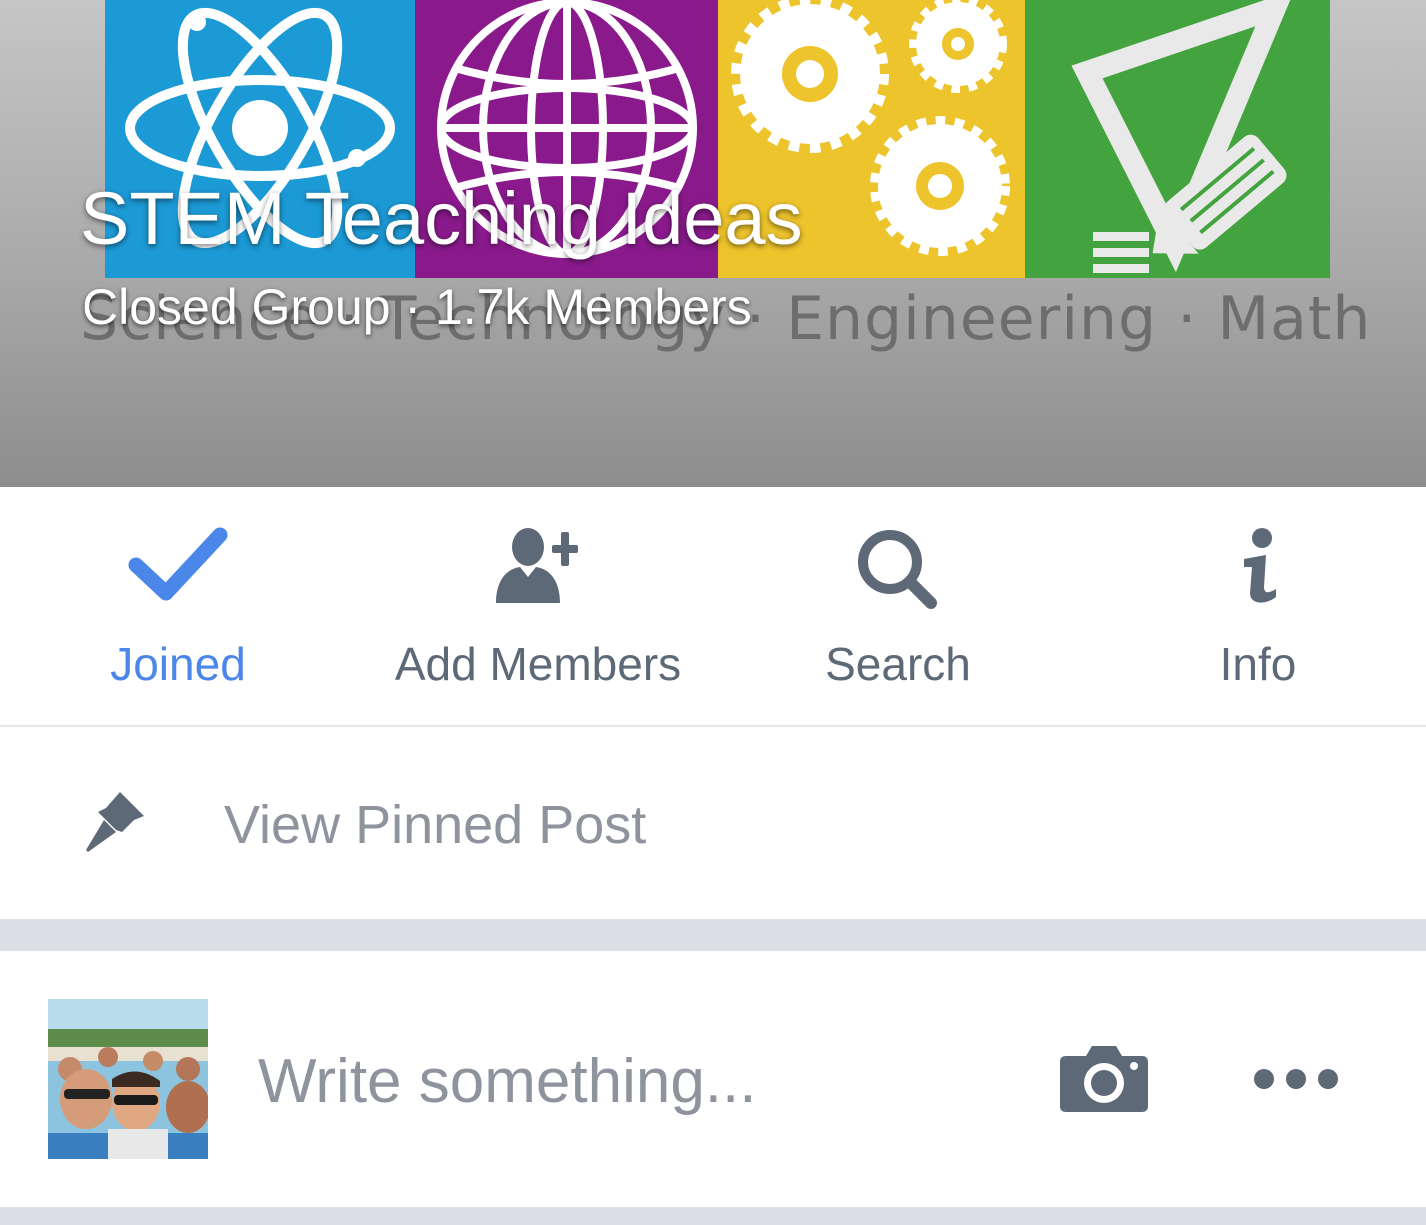 The image size is (1426, 1225). I want to click on search-label: Search, so click(898, 664).